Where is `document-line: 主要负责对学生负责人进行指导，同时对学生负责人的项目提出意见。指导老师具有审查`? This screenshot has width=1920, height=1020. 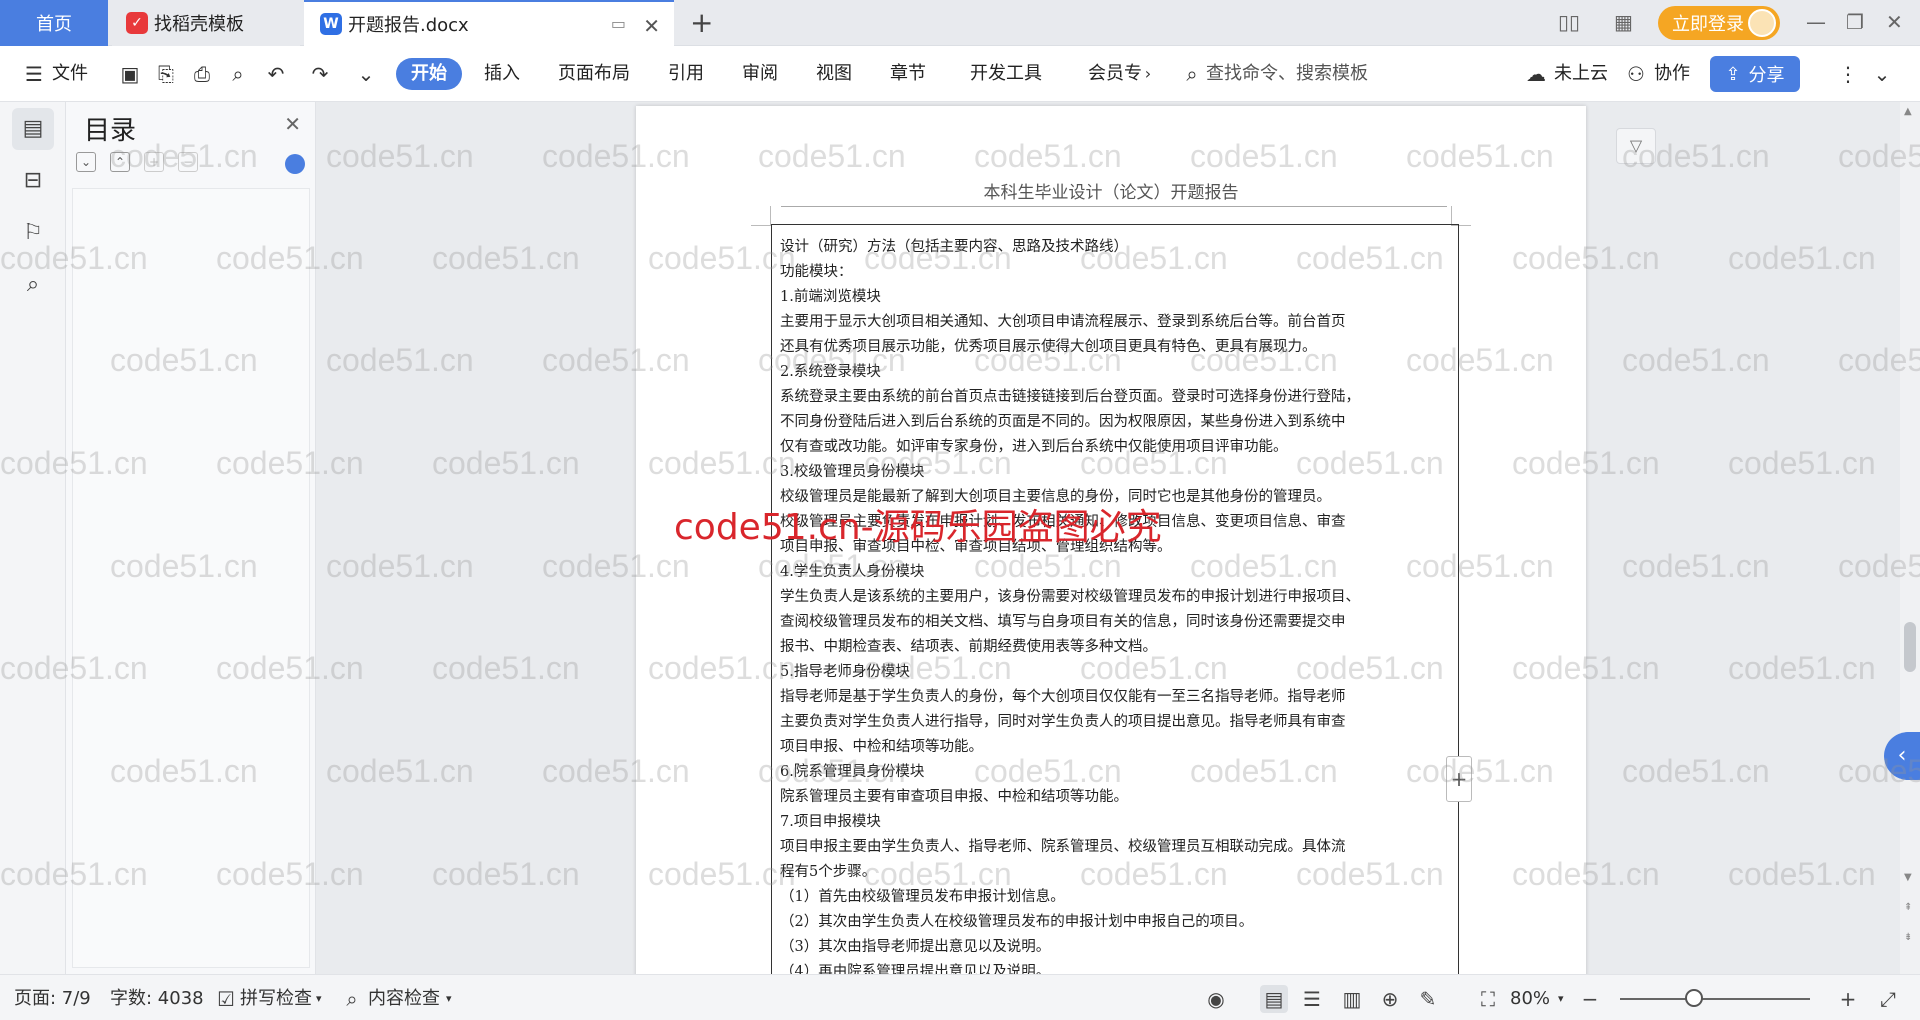 document-line: 主要负责对学生负责人进行指导，同时对学生负责人的项目提出意见。指导老师具有审查 is located at coordinates (1063, 722).